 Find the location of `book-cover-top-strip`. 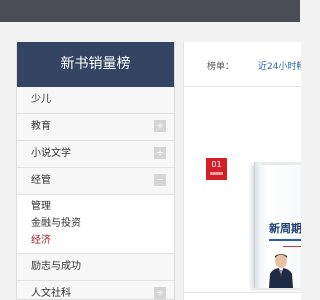

book-cover-top-strip is located at coordinates (281, 163).